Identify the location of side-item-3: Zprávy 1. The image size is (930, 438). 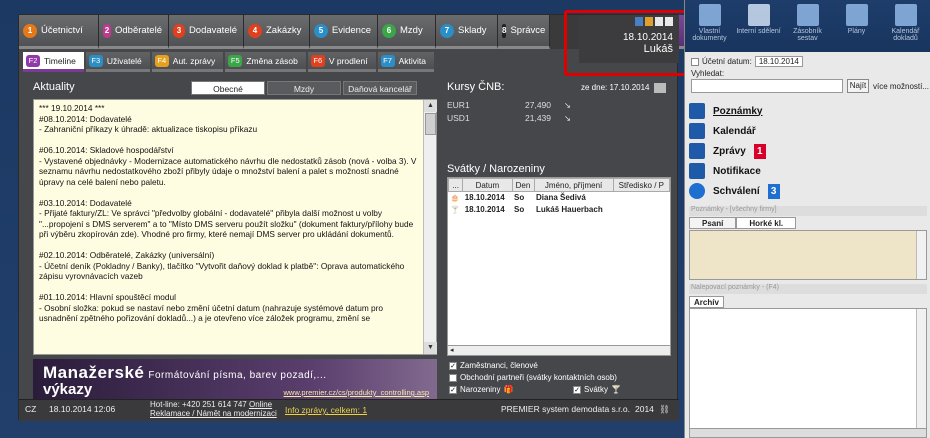
(727, 151).